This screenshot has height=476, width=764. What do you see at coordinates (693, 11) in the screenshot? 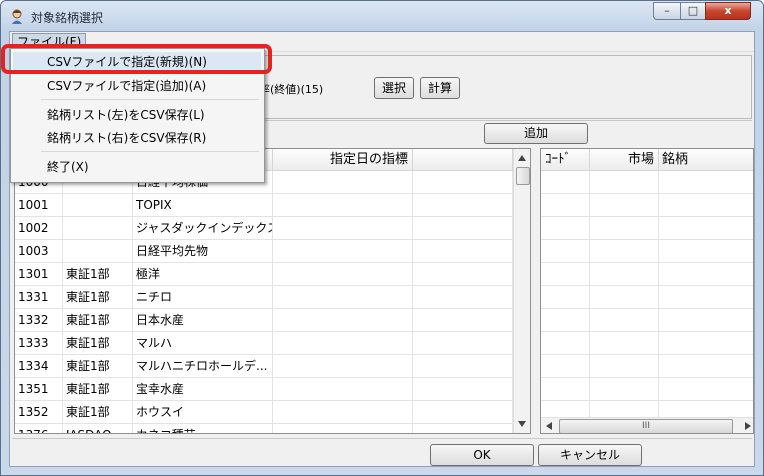
I see `maximize-button: □` at bounding box center [693, 11].